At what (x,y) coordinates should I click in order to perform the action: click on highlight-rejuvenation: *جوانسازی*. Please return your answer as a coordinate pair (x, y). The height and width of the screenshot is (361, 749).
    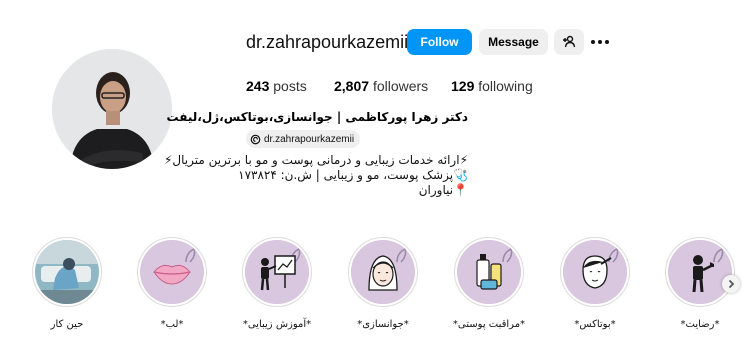
    Looking at the image, I should click on (383, 283).